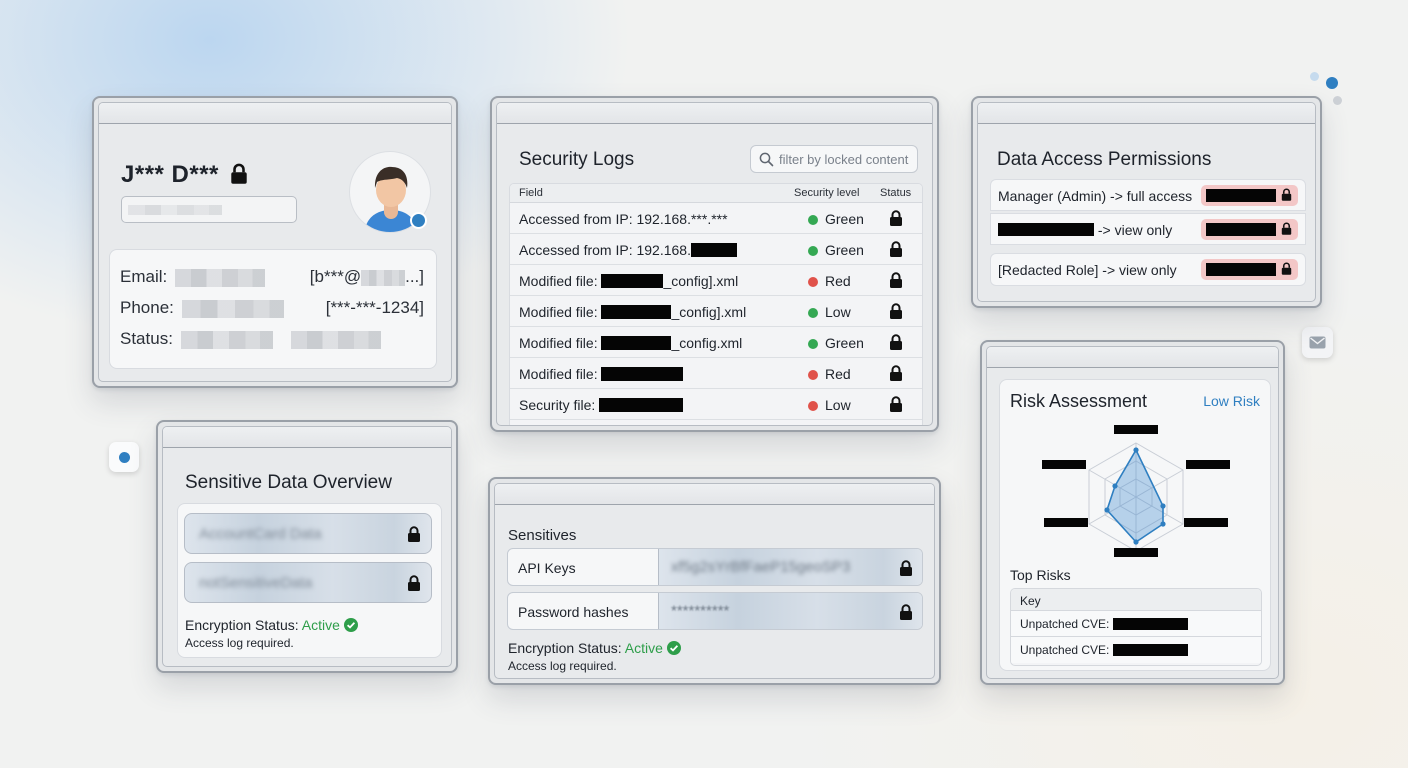 The height and width of the screenshot is (768, 1408). Describe the element at coordinates (714, 494) in the screenshot. I see `sensitives-titlebar` at that location.